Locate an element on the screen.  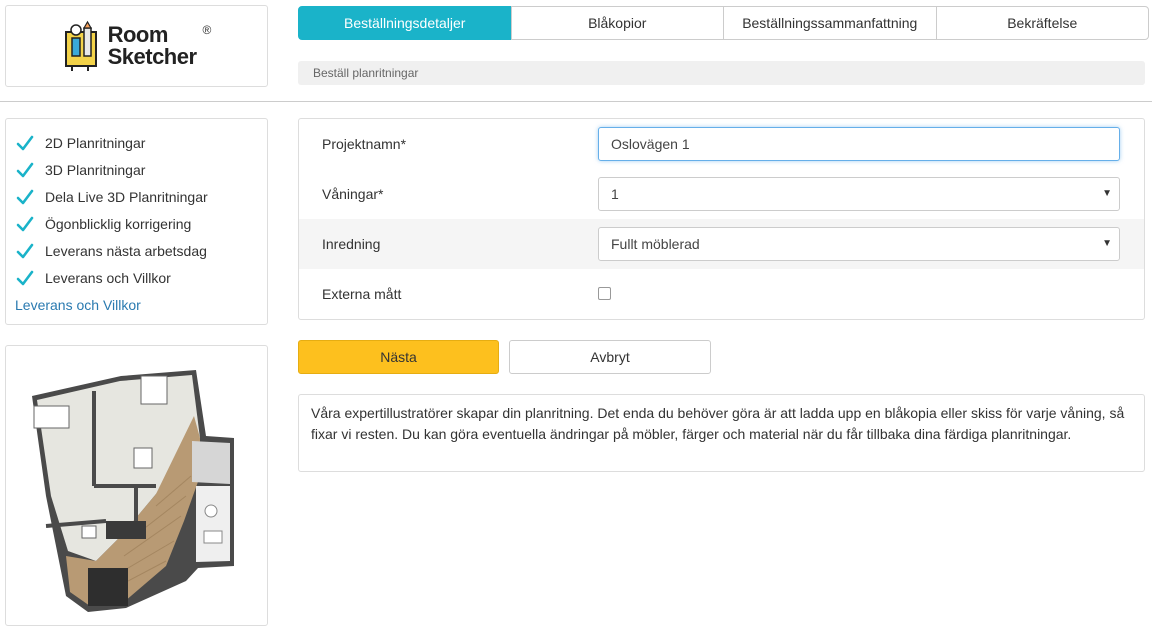
floors-row: Våningar* 1 ▼ is located at coordinates (721, 194).